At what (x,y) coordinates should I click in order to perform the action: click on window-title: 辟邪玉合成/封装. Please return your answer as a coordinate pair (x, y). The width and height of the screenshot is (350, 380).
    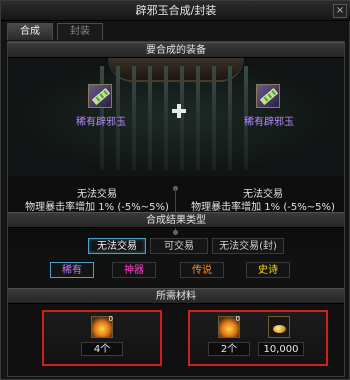
    Looking at the image, I should click on (176, 10).